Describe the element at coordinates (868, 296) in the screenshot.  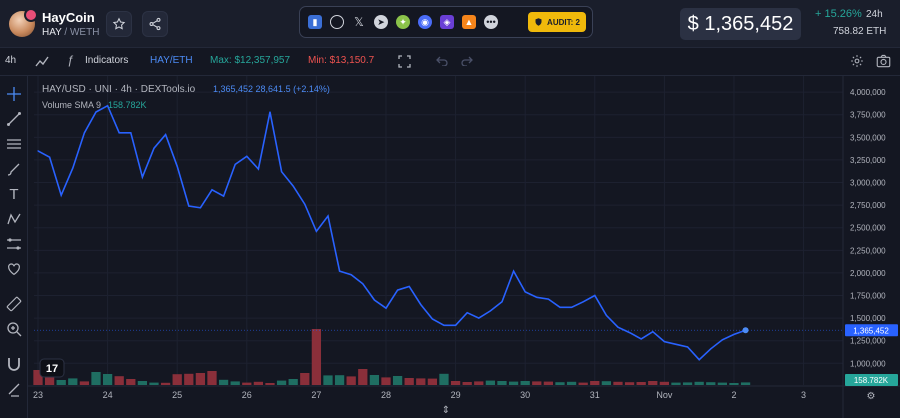
I see `y-tick-label: 1,750,000` at that location.